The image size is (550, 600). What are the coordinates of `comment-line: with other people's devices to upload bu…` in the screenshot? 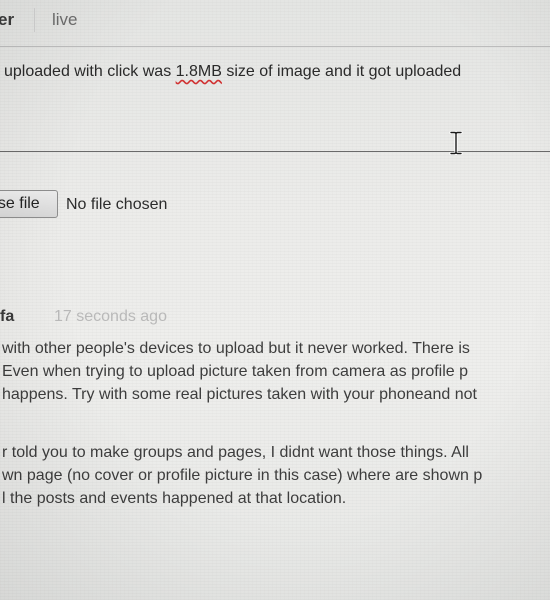 It's located at (236, 348).